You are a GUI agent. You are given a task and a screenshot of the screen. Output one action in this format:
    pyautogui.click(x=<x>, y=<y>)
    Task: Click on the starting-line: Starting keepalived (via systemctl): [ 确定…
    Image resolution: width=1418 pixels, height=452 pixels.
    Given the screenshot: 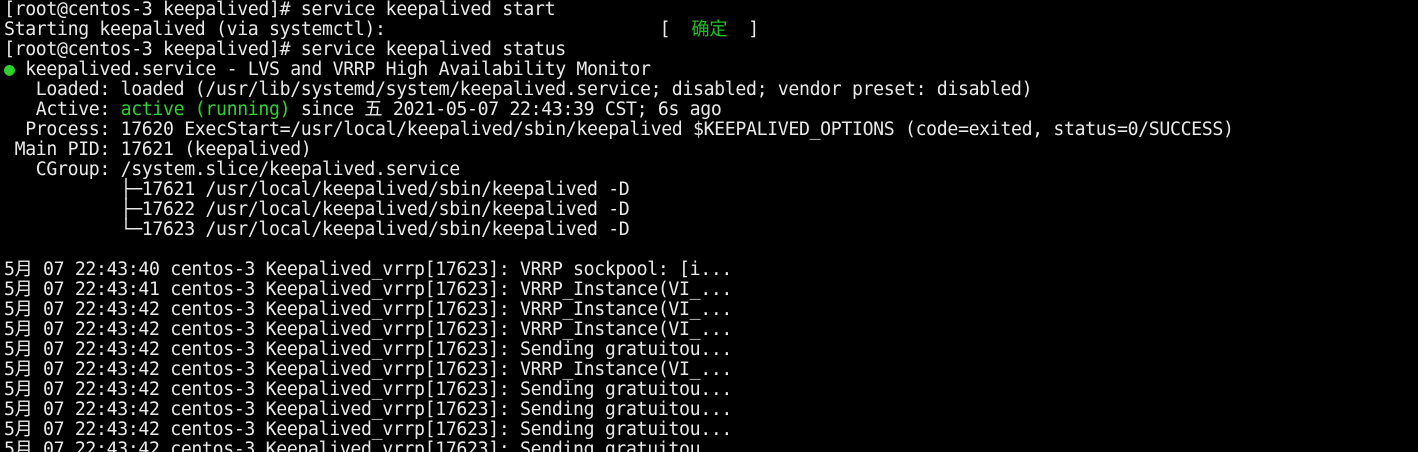 What is the action you would take?
    pyautogui.click(x=619, y=30)
    